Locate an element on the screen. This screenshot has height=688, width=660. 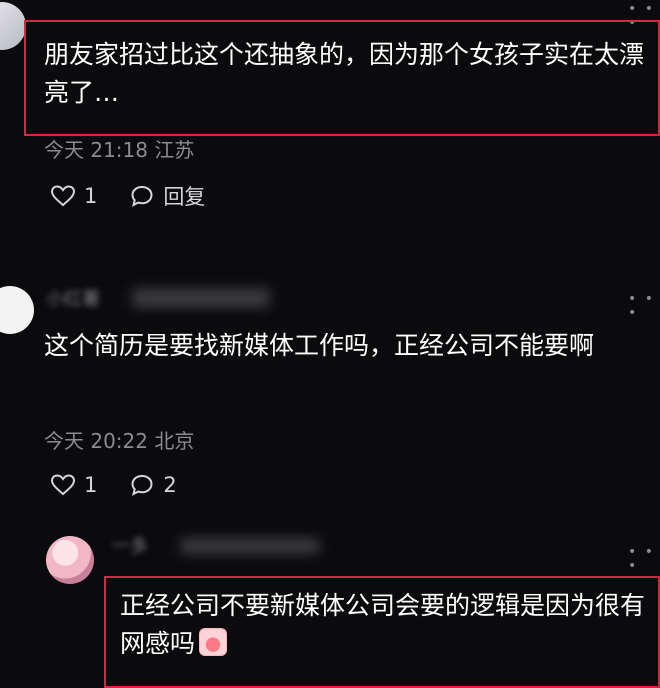
comment-actions: 1 回复 is located at coordinates (136, 196).